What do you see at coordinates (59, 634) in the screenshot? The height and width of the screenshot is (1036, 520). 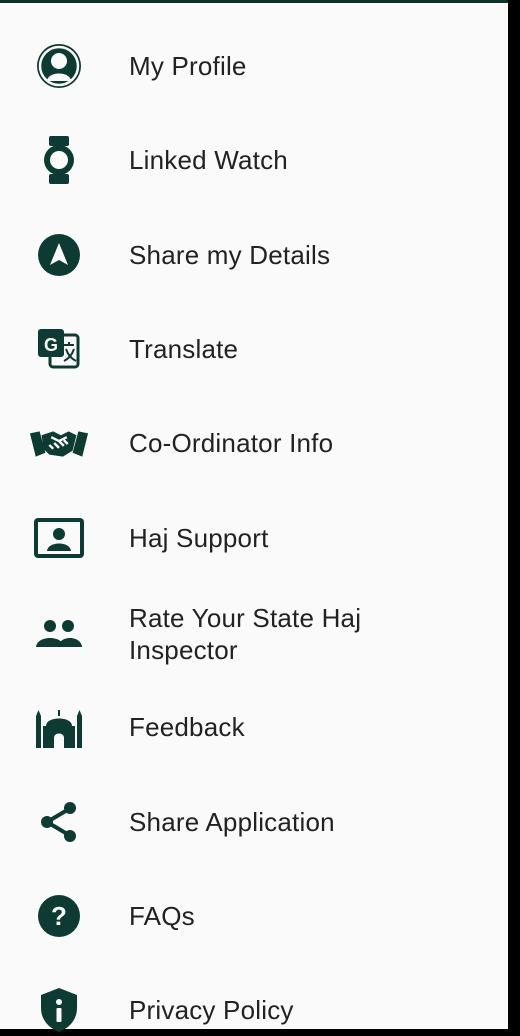 I see `group-icon` at bounding box center [59, 634].